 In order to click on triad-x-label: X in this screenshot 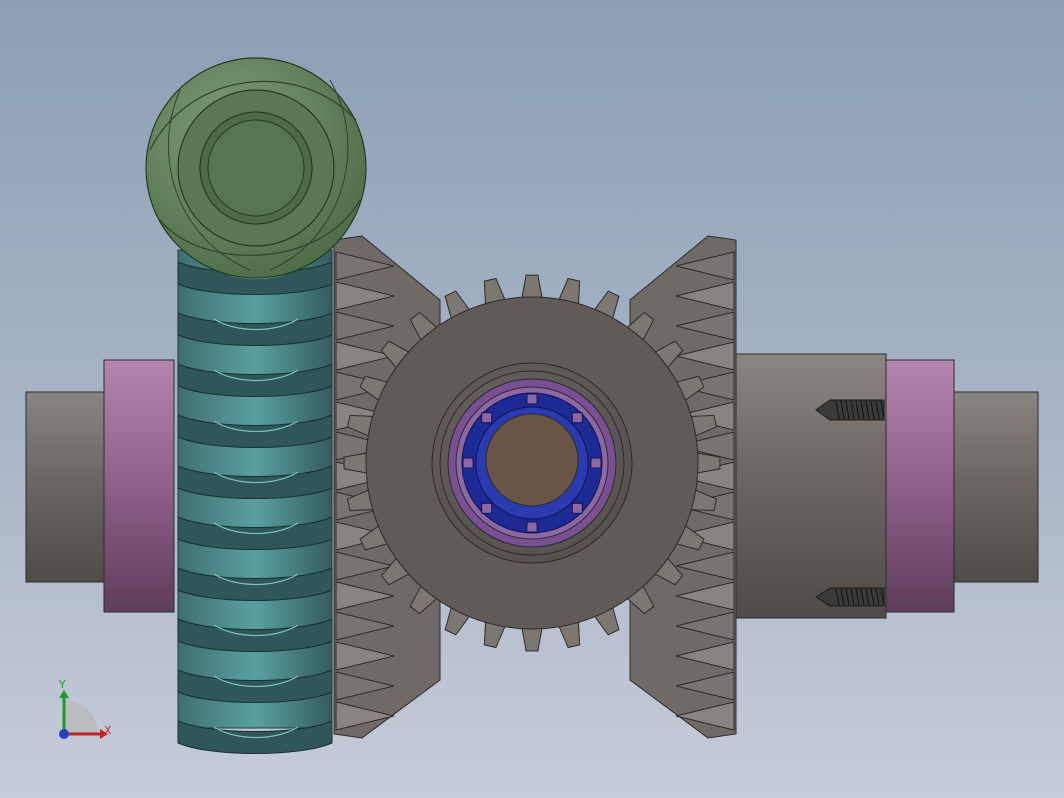, I will do `click(108, 730)`.